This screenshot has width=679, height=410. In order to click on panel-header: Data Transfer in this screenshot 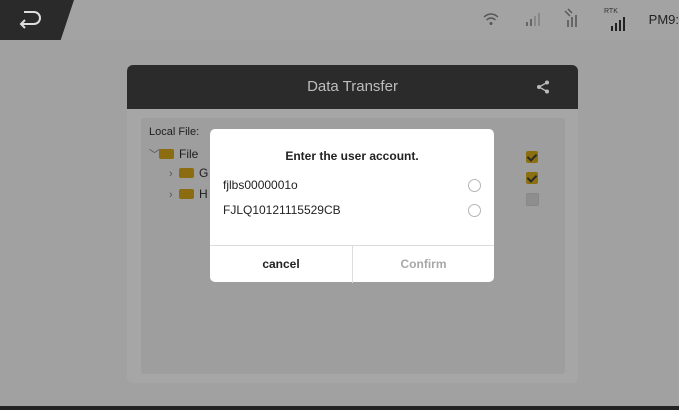, I will do `click(352, 87)`.